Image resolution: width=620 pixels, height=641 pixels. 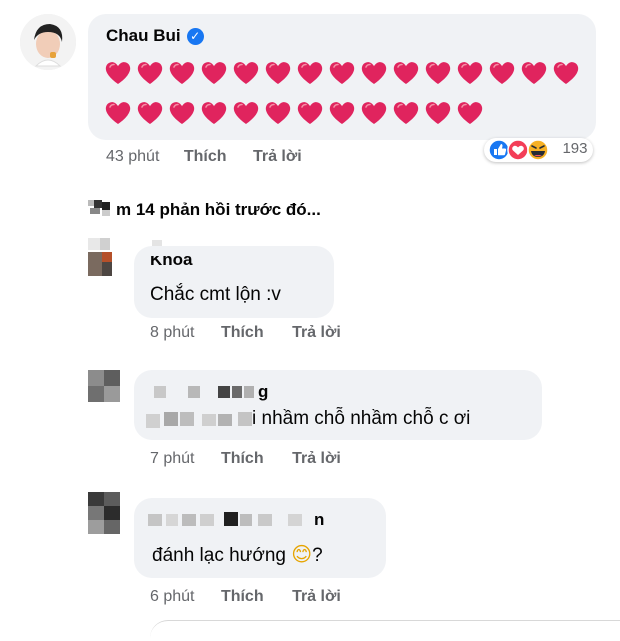 What do you see at coordinates (319, 519) in the screenshot?
I see `reply-author: n` at bounding box center [319, 519].